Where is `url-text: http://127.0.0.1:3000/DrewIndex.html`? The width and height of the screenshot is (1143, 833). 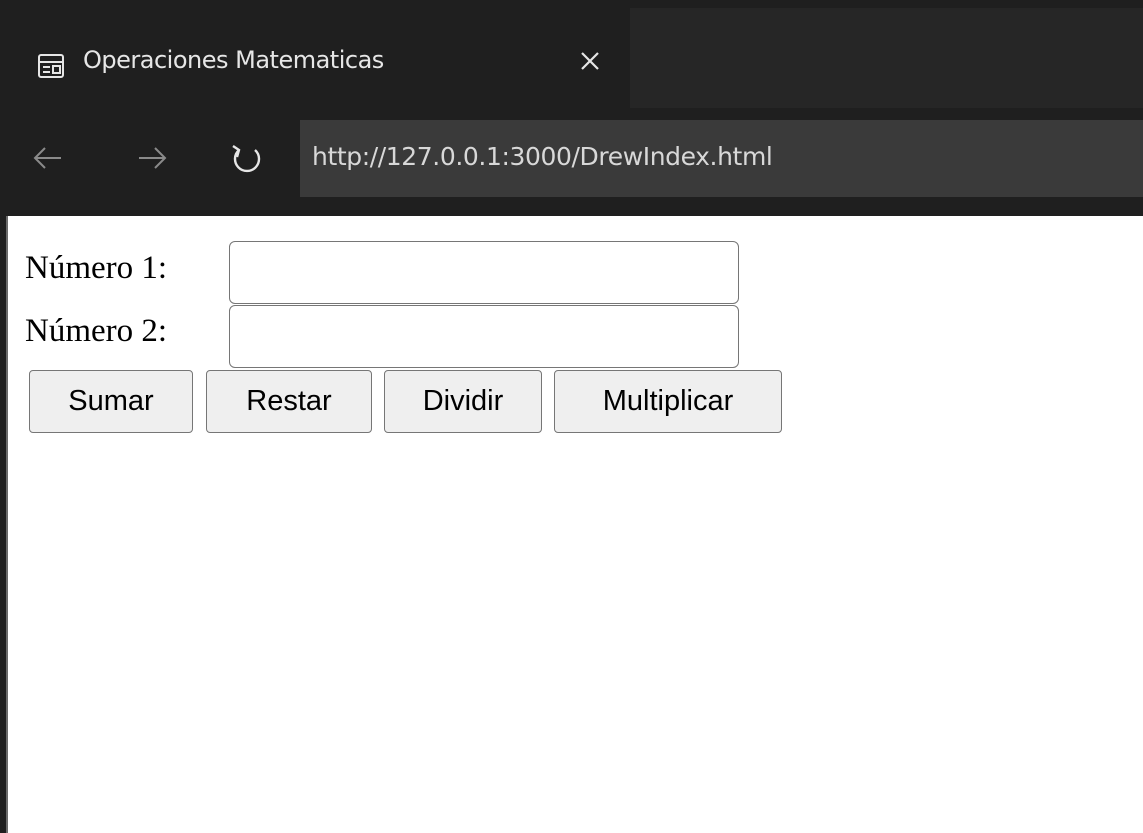 url-text: http://127.0.0.1:3000/DrewIndex.html is located at coordinates (542, 156).